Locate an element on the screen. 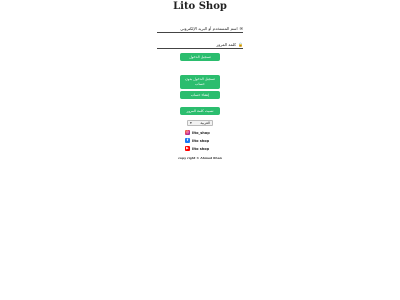 The height and width of the screenshot is (300, 400). copyright: copy right © Ahmed Khan is located at coordinates (200, 158).